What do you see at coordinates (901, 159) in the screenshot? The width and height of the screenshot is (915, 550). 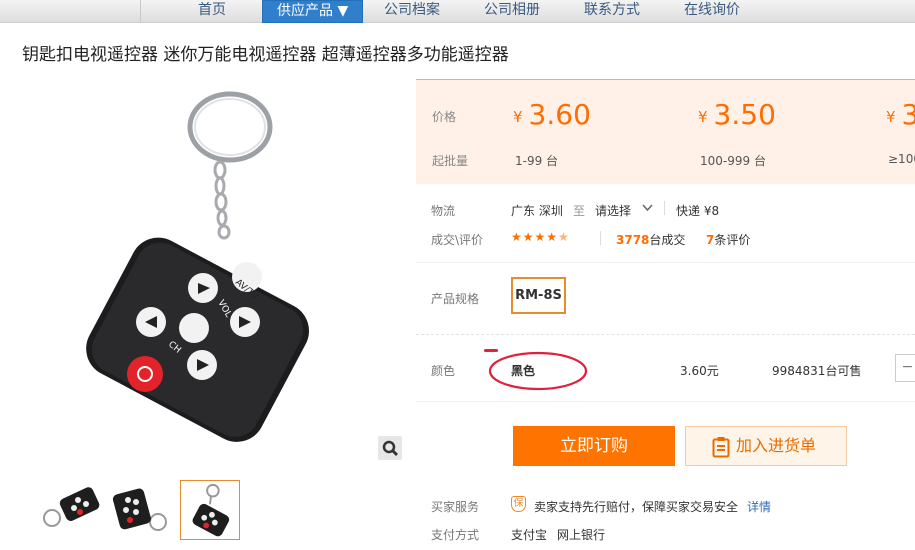 I see `qty-tier-3: ≥100` at bounding box center [901, 159].